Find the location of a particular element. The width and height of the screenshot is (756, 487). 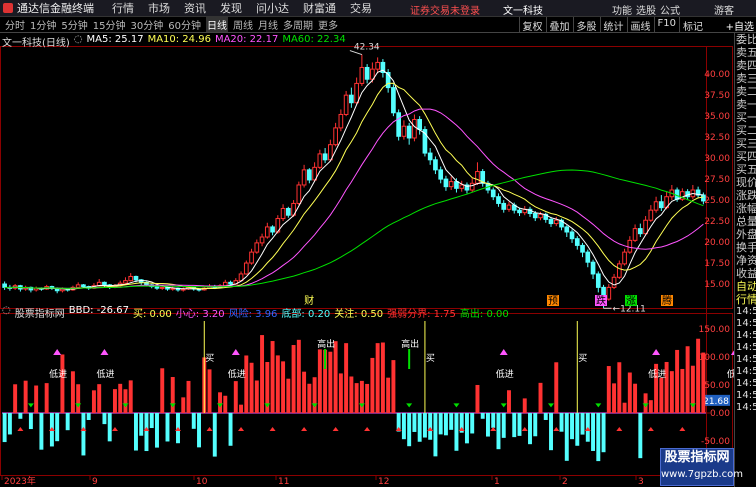

add-watchlist-button: +自选 is located at coordinates (740, 25).